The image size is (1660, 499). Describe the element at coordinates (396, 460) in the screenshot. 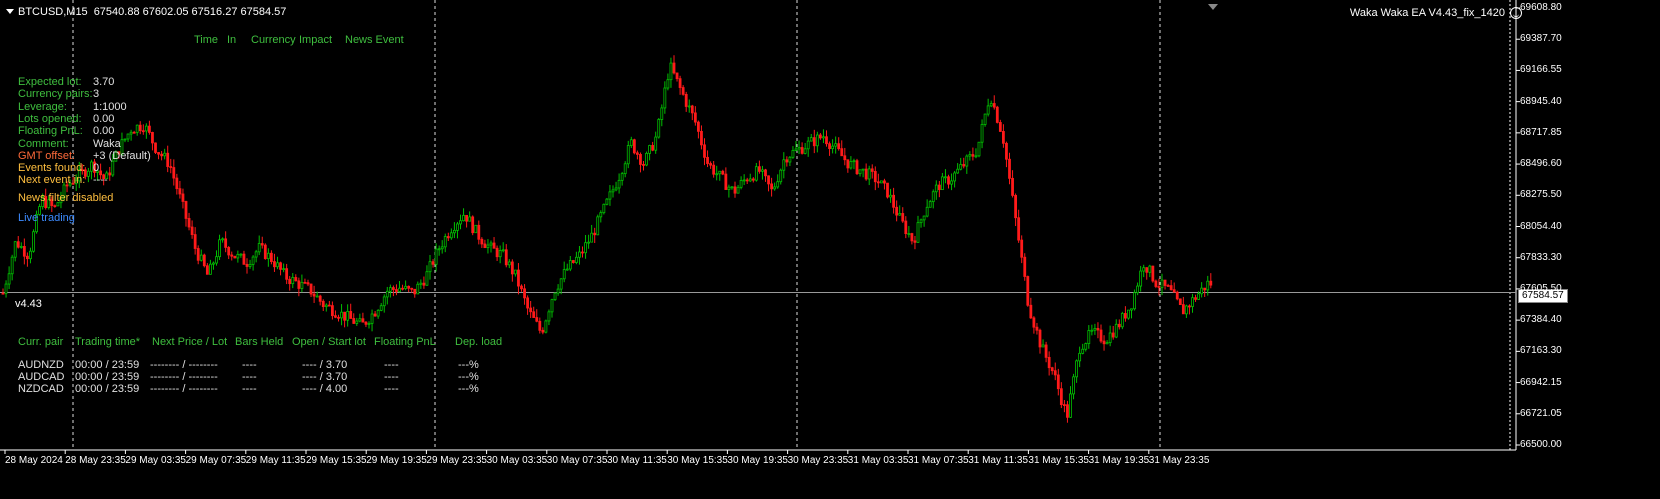

I see `time-tick-6: 29 May 19:35` at that location.